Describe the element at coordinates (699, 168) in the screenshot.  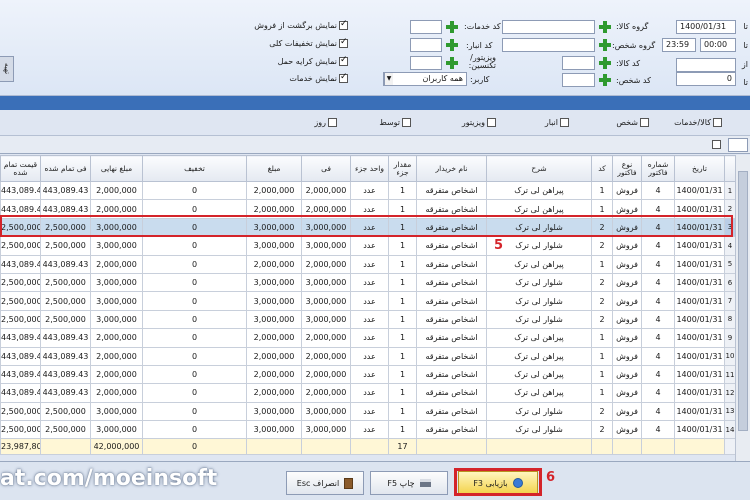
I see `column-header: تاریخ` at that location.